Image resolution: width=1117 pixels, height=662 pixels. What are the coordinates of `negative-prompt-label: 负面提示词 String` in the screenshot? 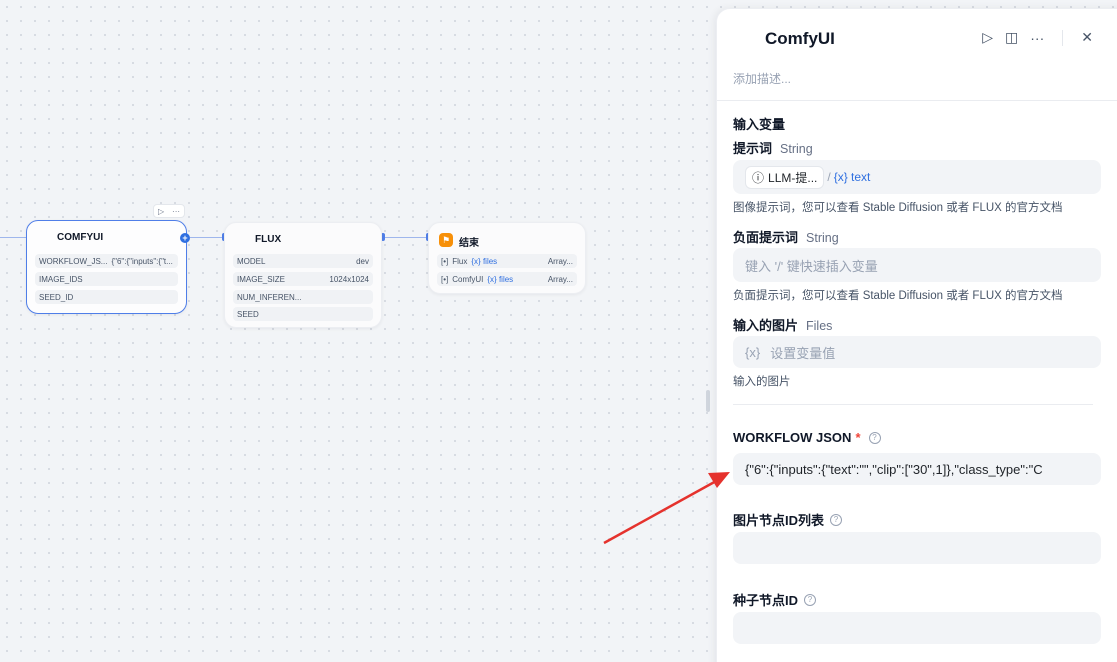 It's located at (786, 236).